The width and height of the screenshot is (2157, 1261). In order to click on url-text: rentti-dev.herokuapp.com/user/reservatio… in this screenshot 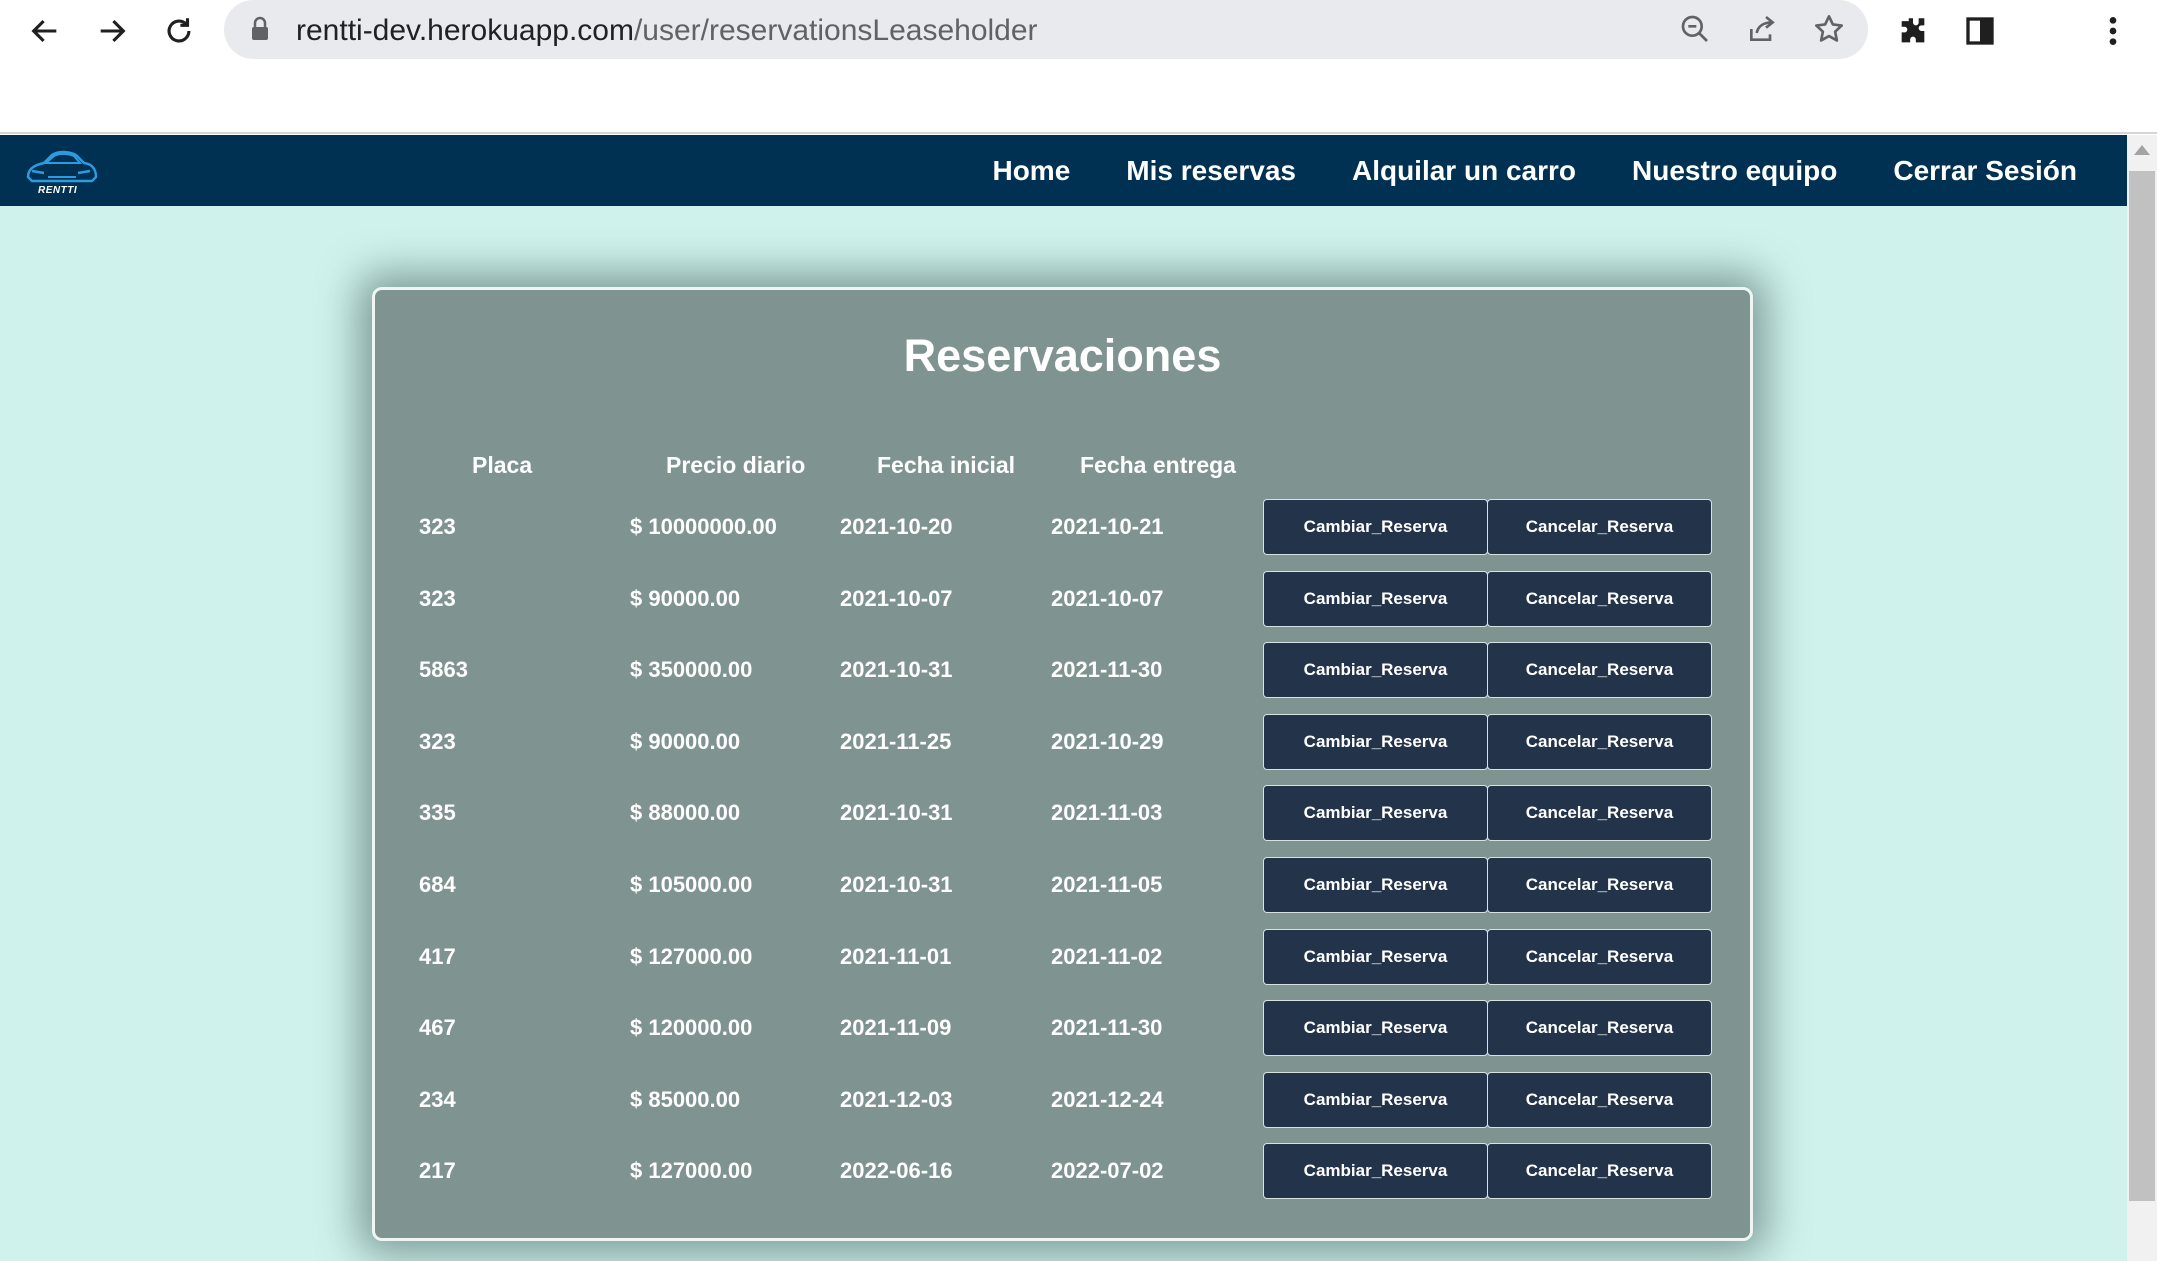, I will do `click(667, 31)`.